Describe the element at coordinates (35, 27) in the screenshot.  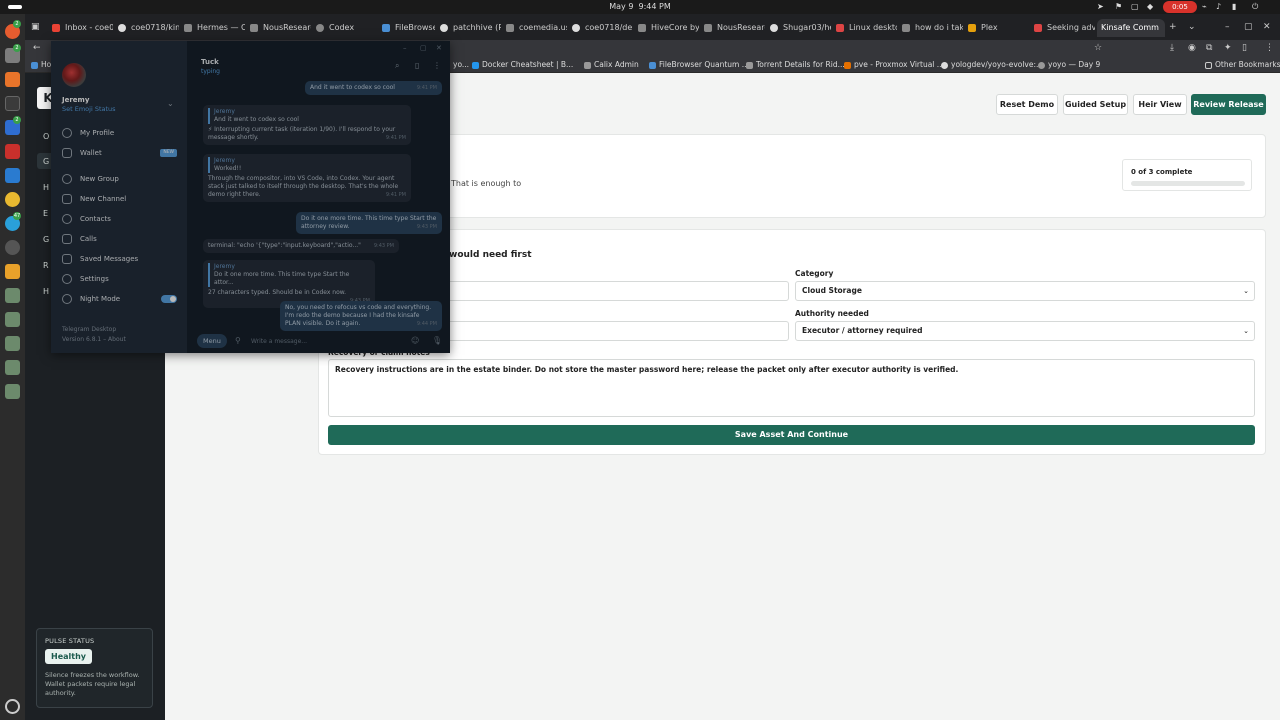
I see `tab-search-icon: ▣` at that location.